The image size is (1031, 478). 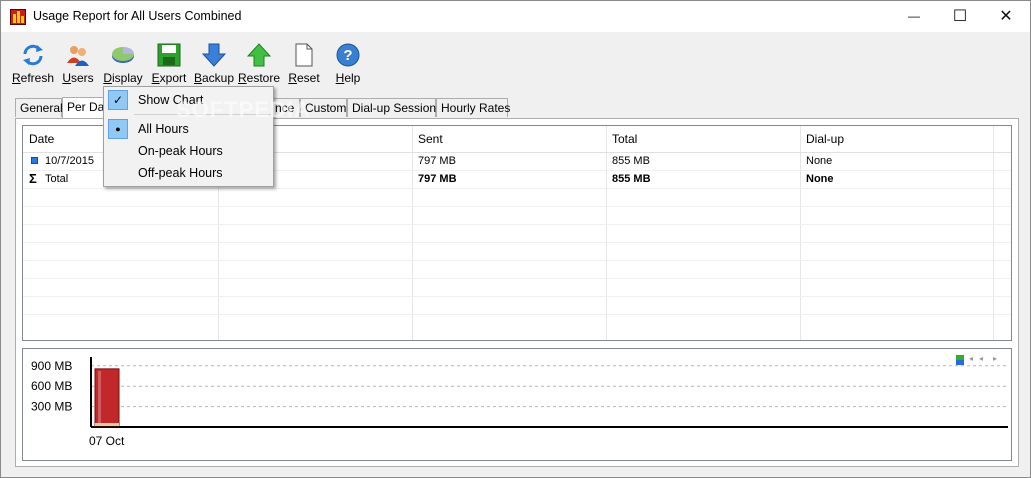 I want to click on save-disk-icon, so click(x=169, y=55).